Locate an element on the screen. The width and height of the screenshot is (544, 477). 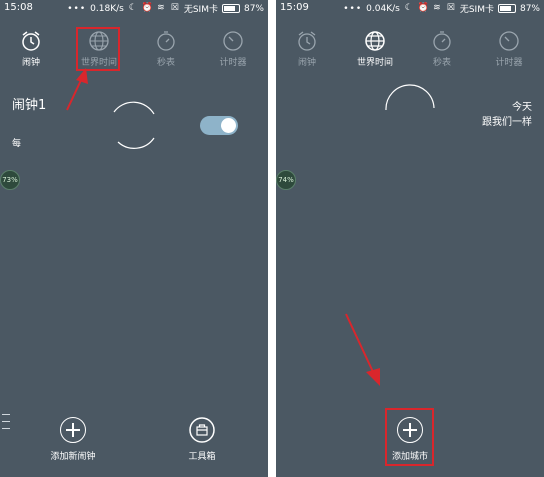
globe-icon is located at coordinates (375, 41).